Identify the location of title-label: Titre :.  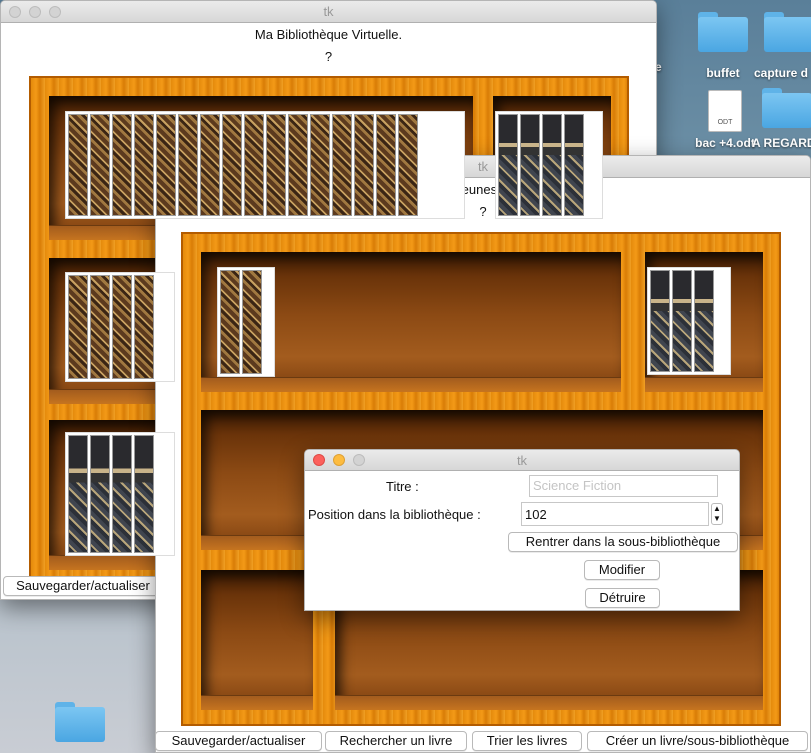
(402, 486).